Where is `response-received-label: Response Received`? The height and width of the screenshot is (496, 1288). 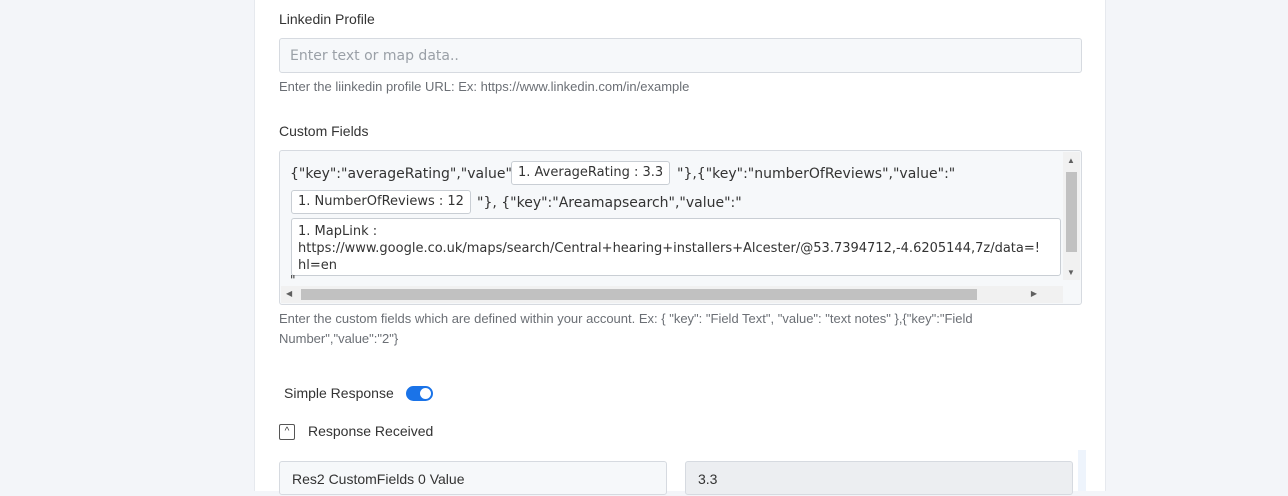 response-received-label: Response Received is located at coordinates (371, 431).